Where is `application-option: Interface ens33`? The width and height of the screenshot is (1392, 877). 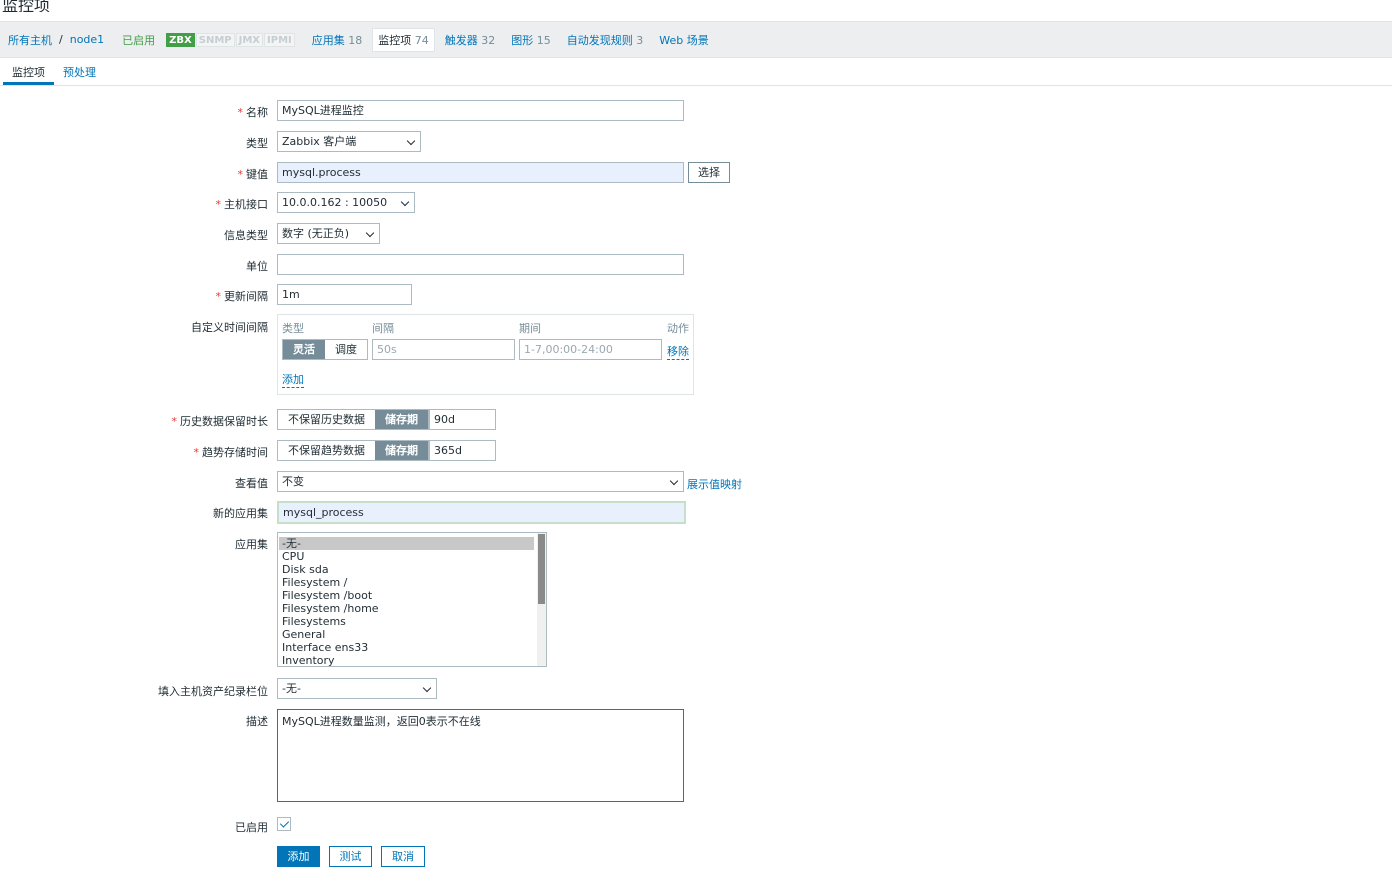
application-option: Interface ens33 is located at coordinates (412, 647).